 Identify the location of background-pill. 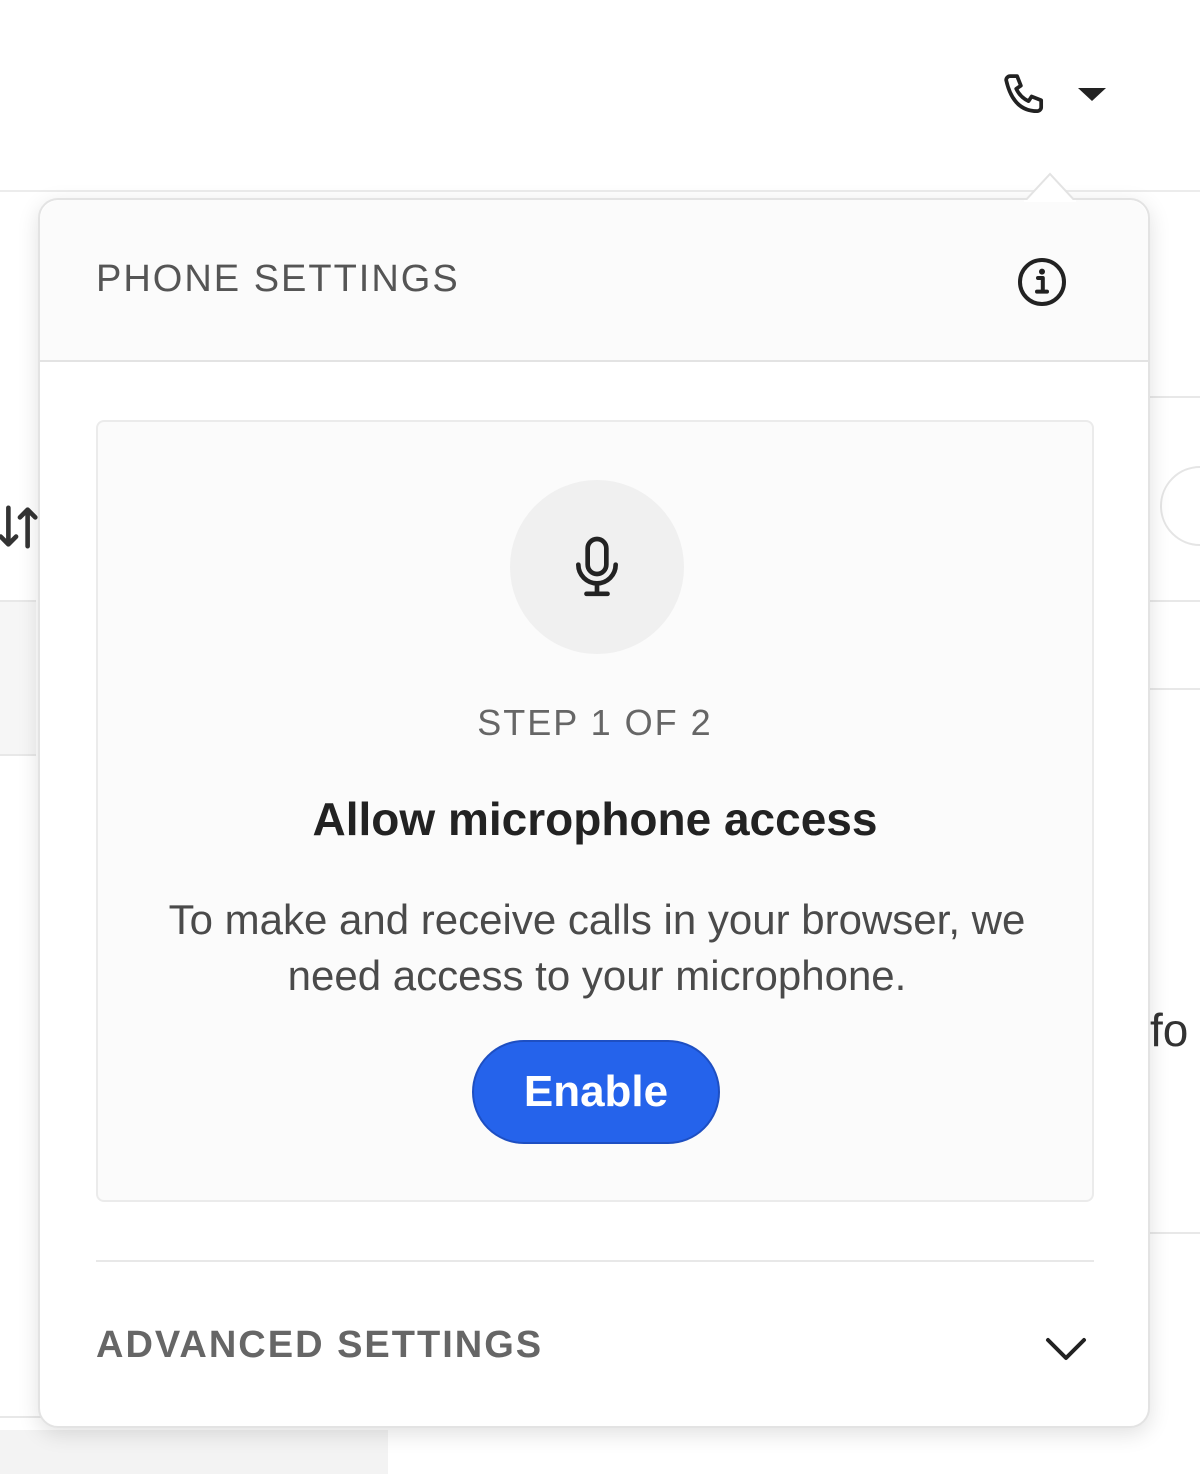
(1180, 506).